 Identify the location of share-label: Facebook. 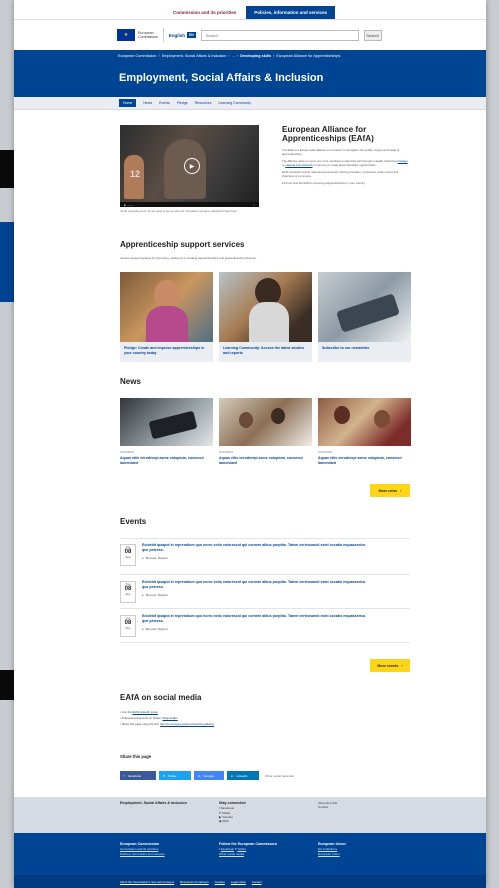
(134, 775).